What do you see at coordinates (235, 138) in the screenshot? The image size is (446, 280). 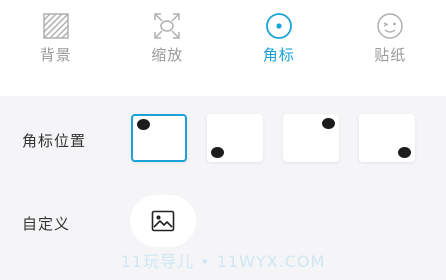 I see `badge-position-bottom-left` at bounding box center [235, 138].